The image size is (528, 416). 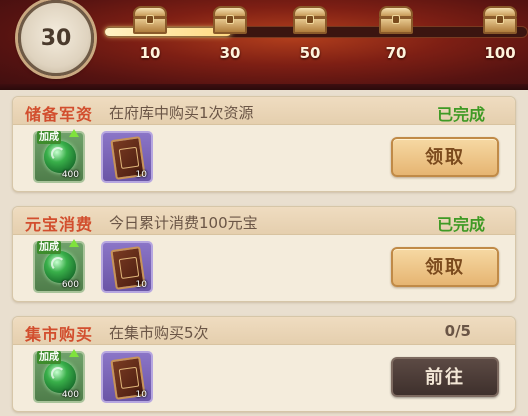 I want to click on task-description: 在府库中购买1次资源, so click(x=181, y=113).